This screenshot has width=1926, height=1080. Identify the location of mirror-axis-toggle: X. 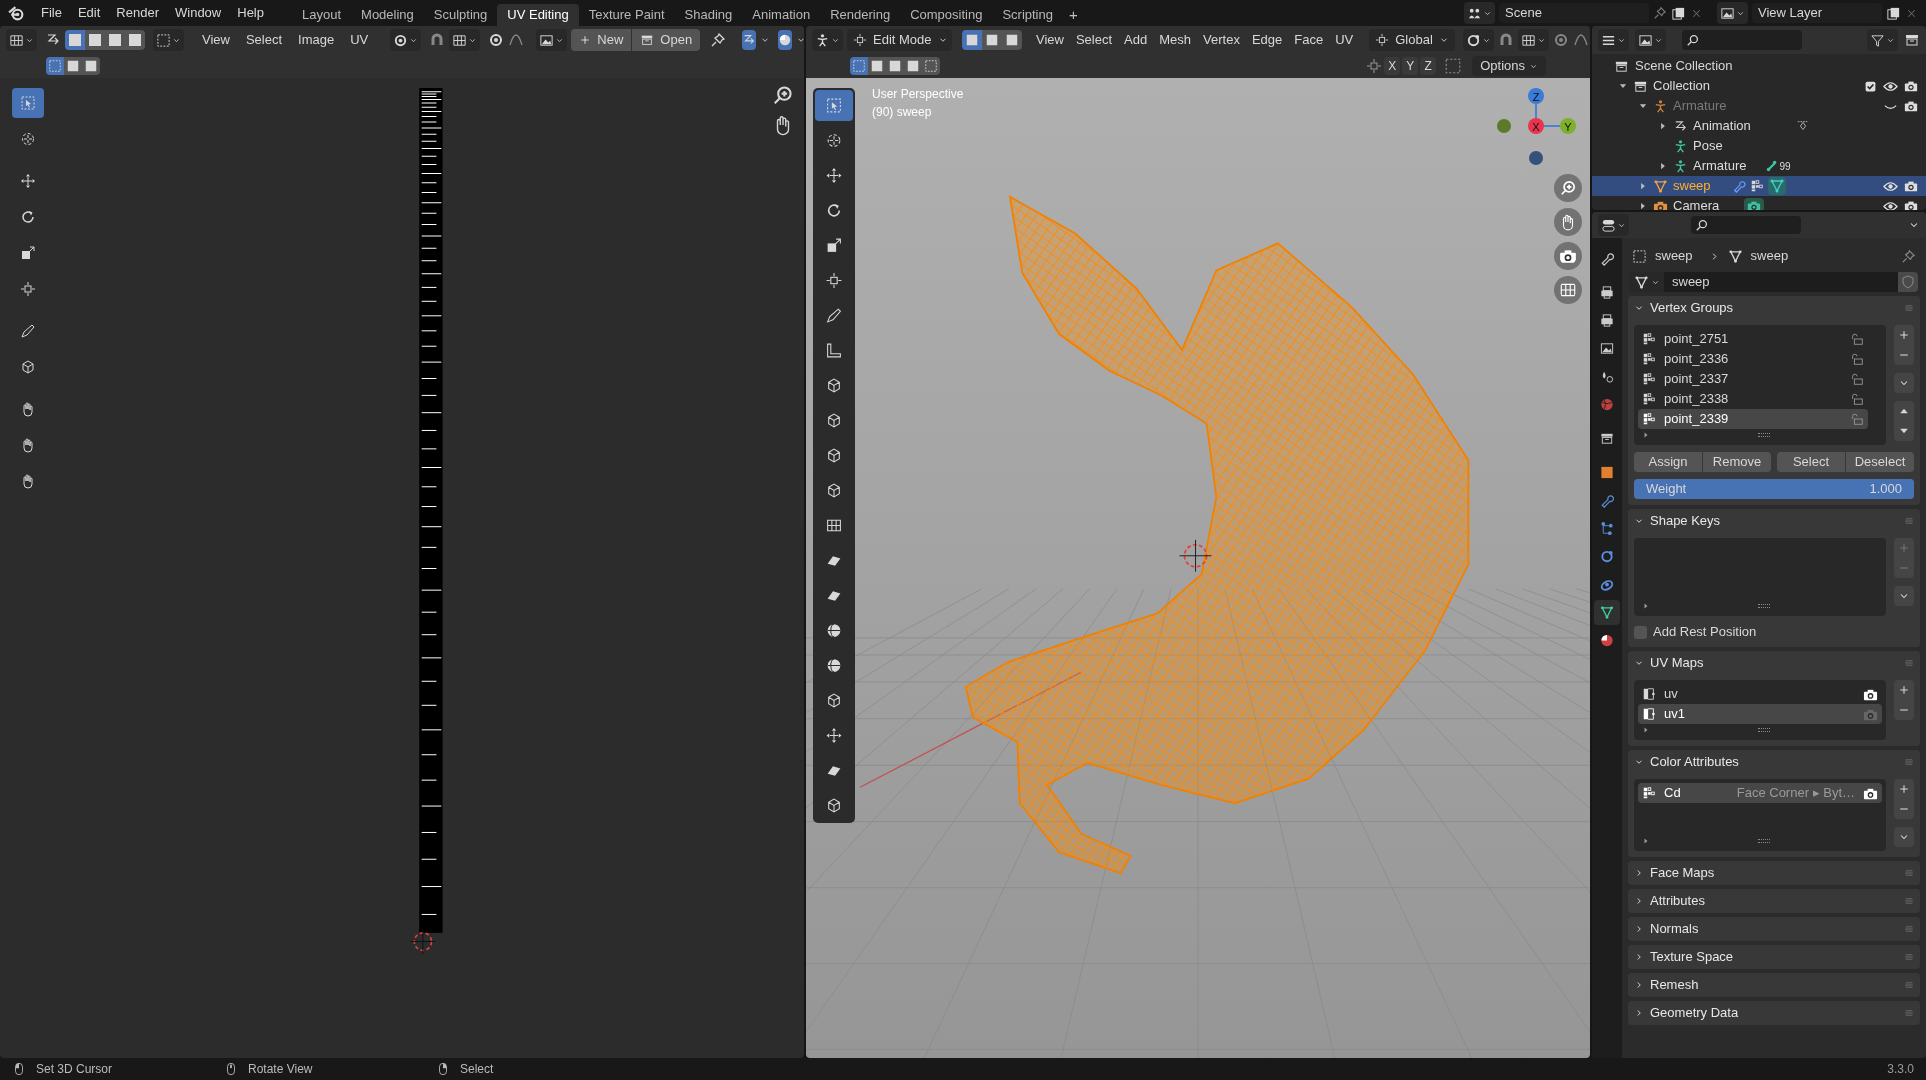
(1392, 66).